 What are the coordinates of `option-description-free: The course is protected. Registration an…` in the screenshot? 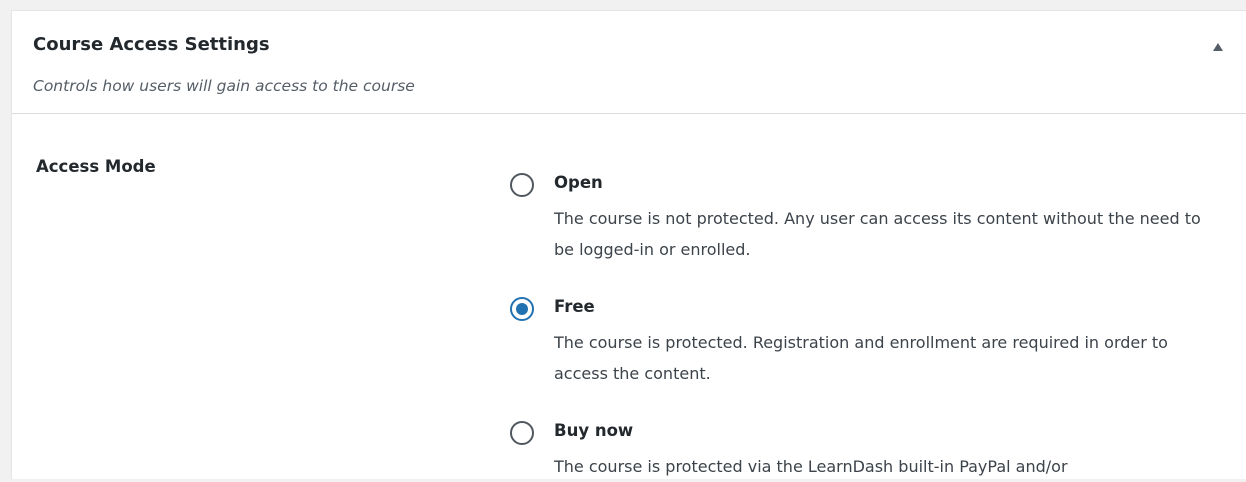 It's located at (861, 358).